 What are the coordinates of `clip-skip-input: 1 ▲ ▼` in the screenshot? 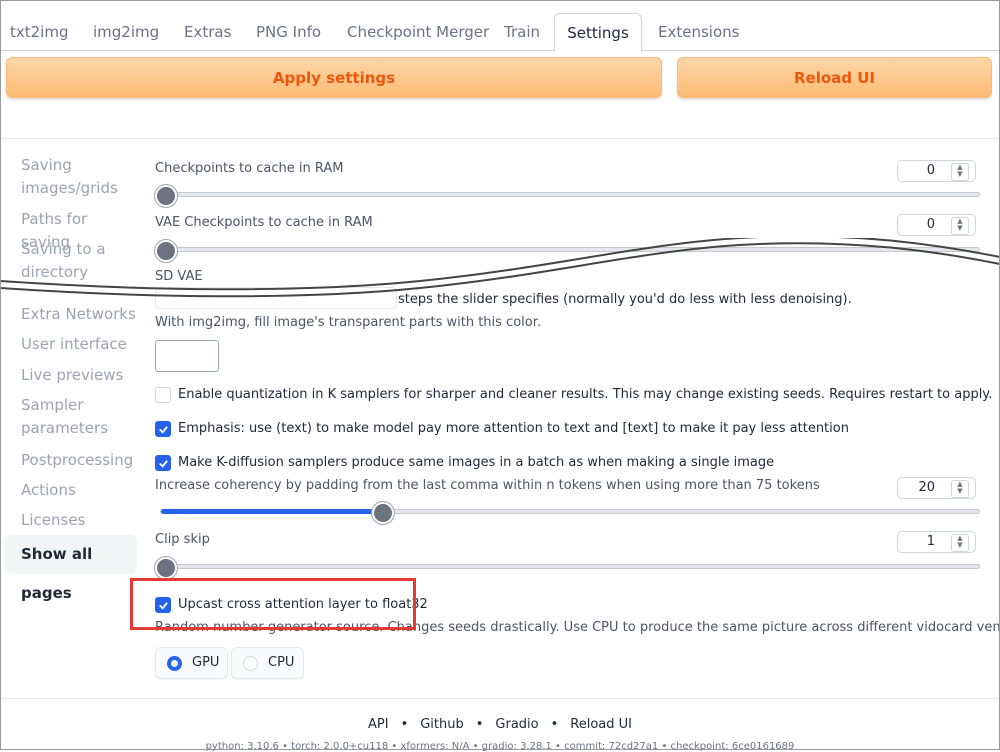 It's located at (936, 542).